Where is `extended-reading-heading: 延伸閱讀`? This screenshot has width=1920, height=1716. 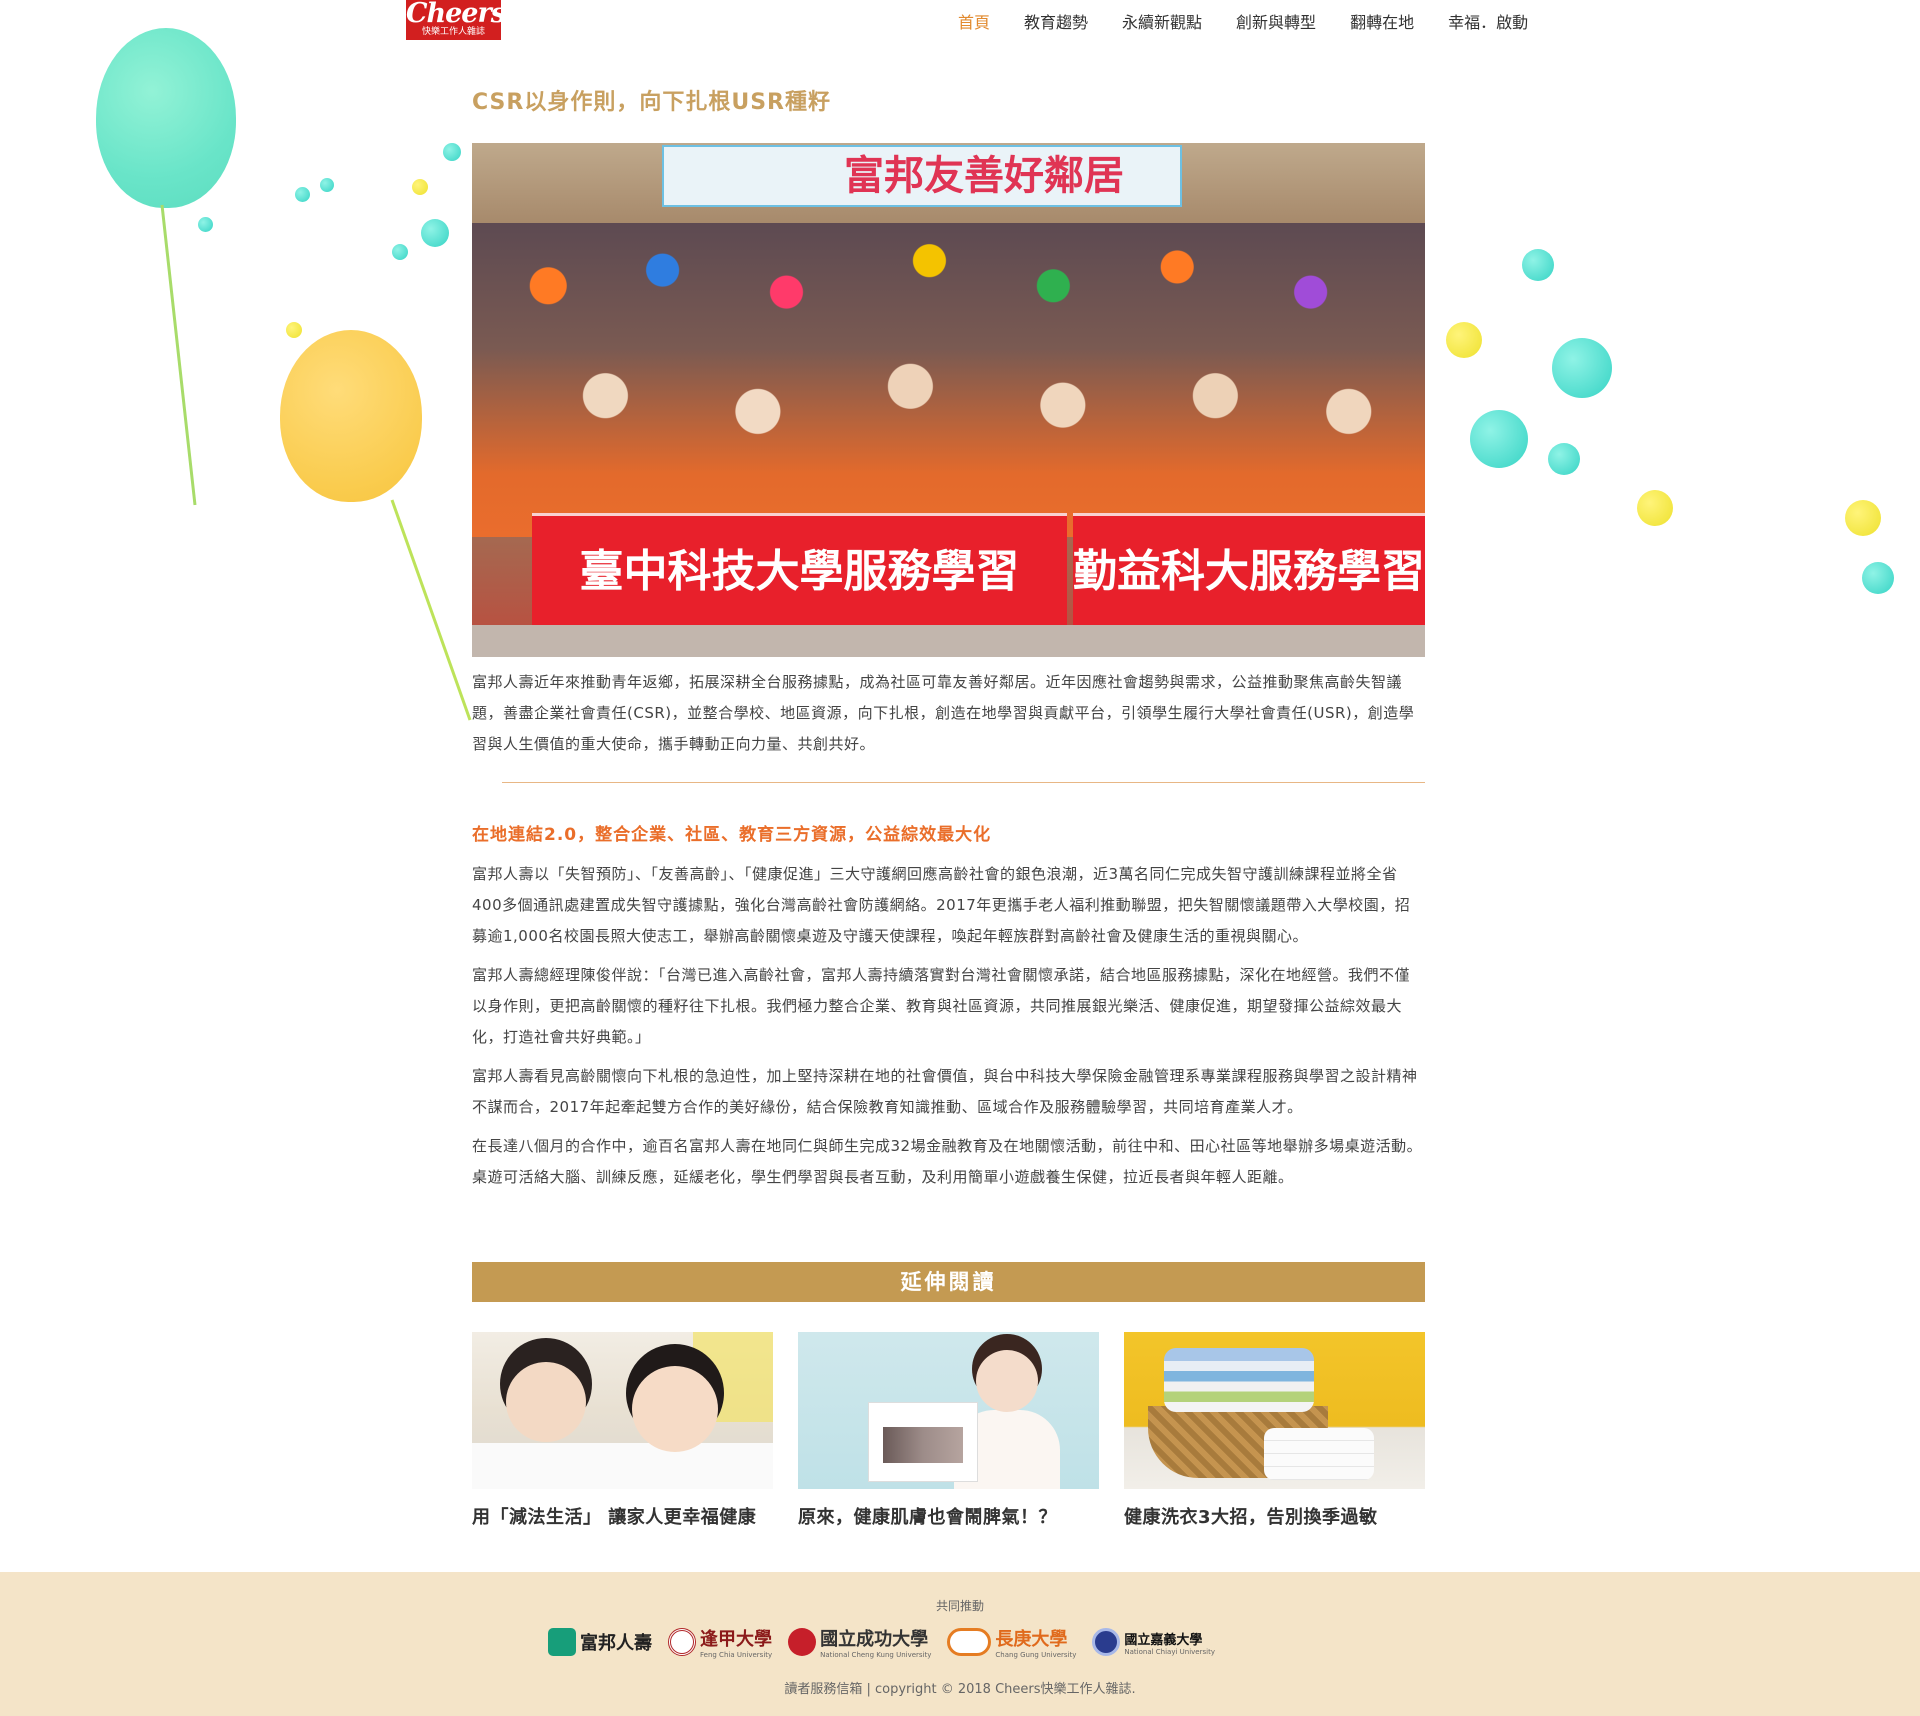 extended-reading-heading: 延伸閱讀 is located at coordinates (948, 1282).